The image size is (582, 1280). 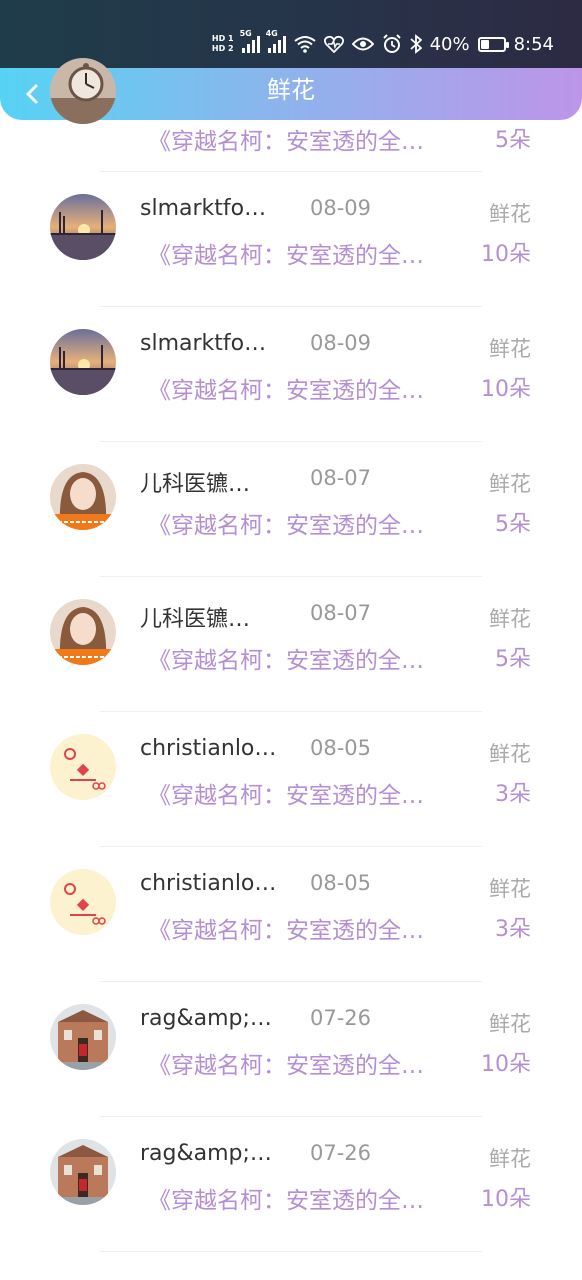 I want to click on battery-icon, so click(x=493, y=44).